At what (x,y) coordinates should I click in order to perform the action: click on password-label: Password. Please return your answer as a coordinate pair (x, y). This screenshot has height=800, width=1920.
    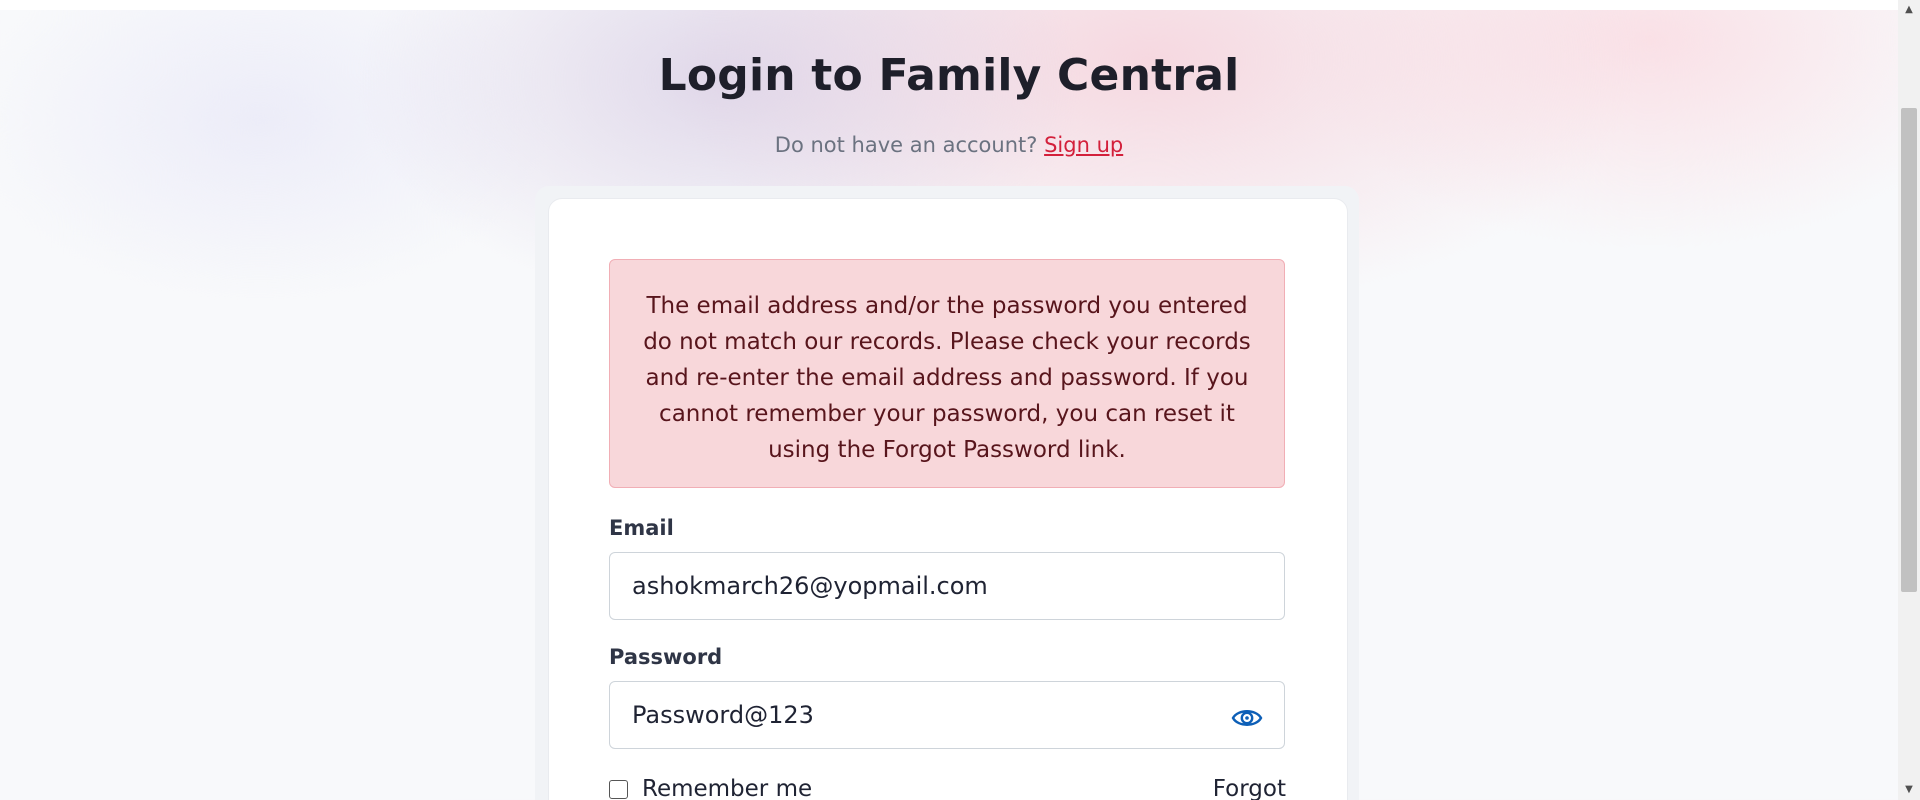
    Looking at the image, I should click on (666, 657).